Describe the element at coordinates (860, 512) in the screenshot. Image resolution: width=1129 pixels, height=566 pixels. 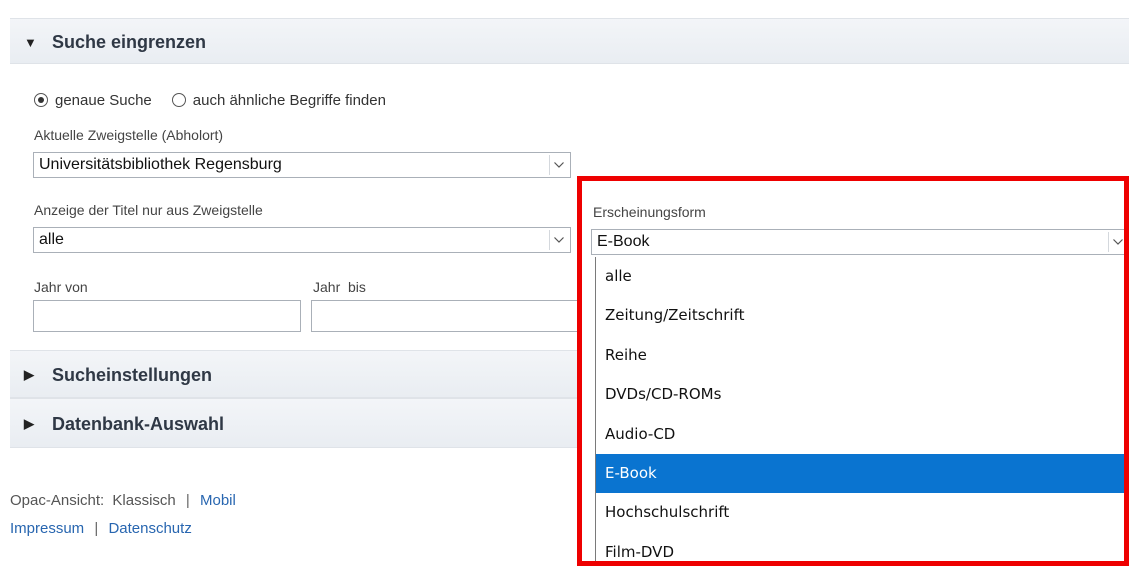
I see `dropdown-option: Hochschulschrift` at that location.